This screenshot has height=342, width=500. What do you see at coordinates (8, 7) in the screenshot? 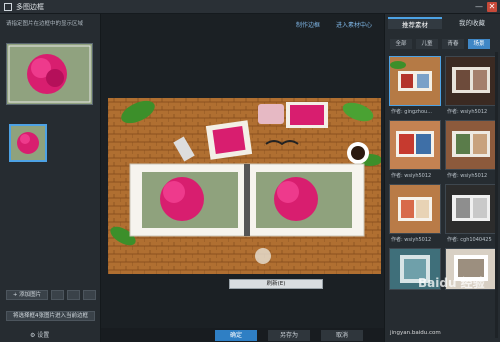
I see `app-icon` at bounding box center [8, 7].